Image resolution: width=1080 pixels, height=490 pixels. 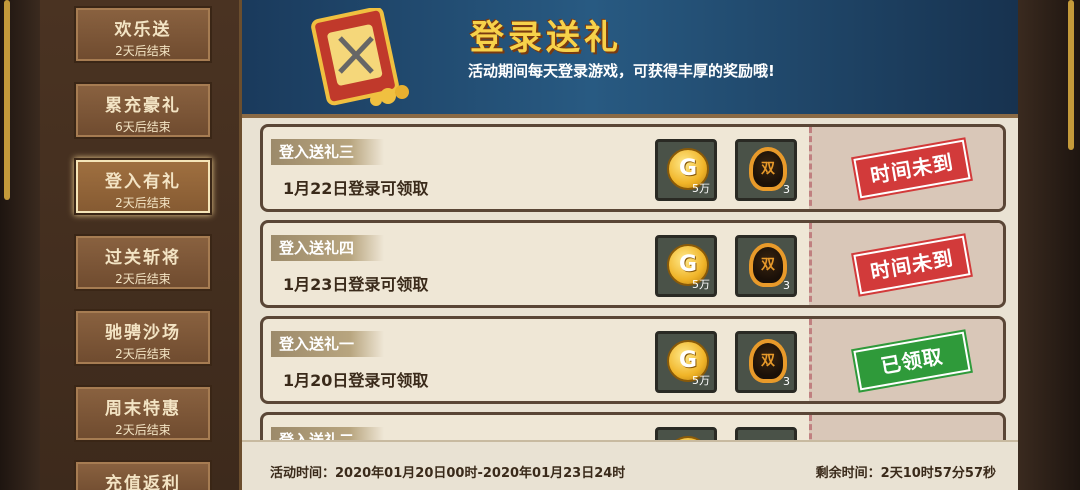 I want to click on sidebar-item-battlefield: 驰骋沙场 2天后结束, so click(x=143, y=337).